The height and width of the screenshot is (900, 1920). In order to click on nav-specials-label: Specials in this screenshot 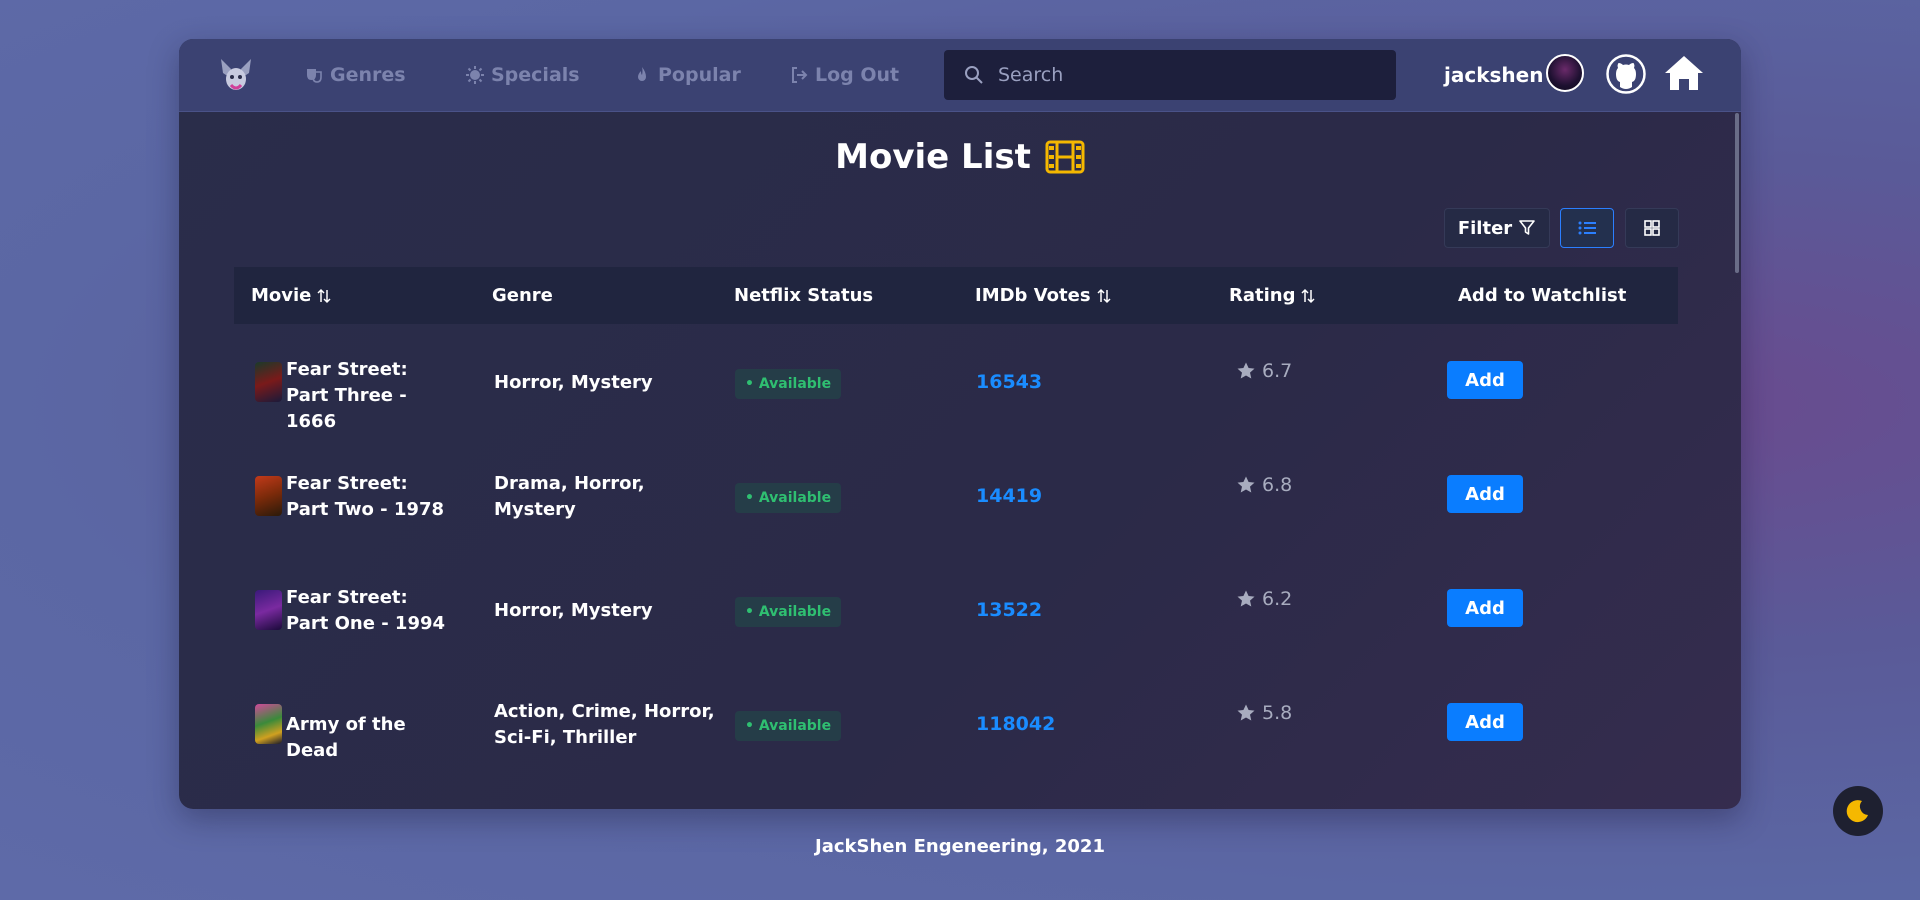, I will do `click(535, 75)`.